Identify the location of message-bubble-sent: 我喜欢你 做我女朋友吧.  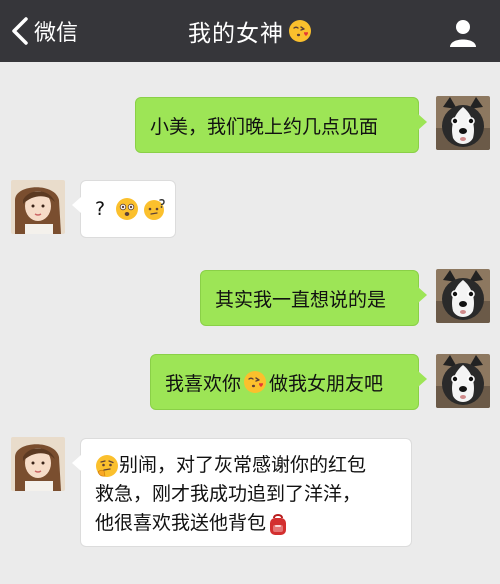
(288, 382).